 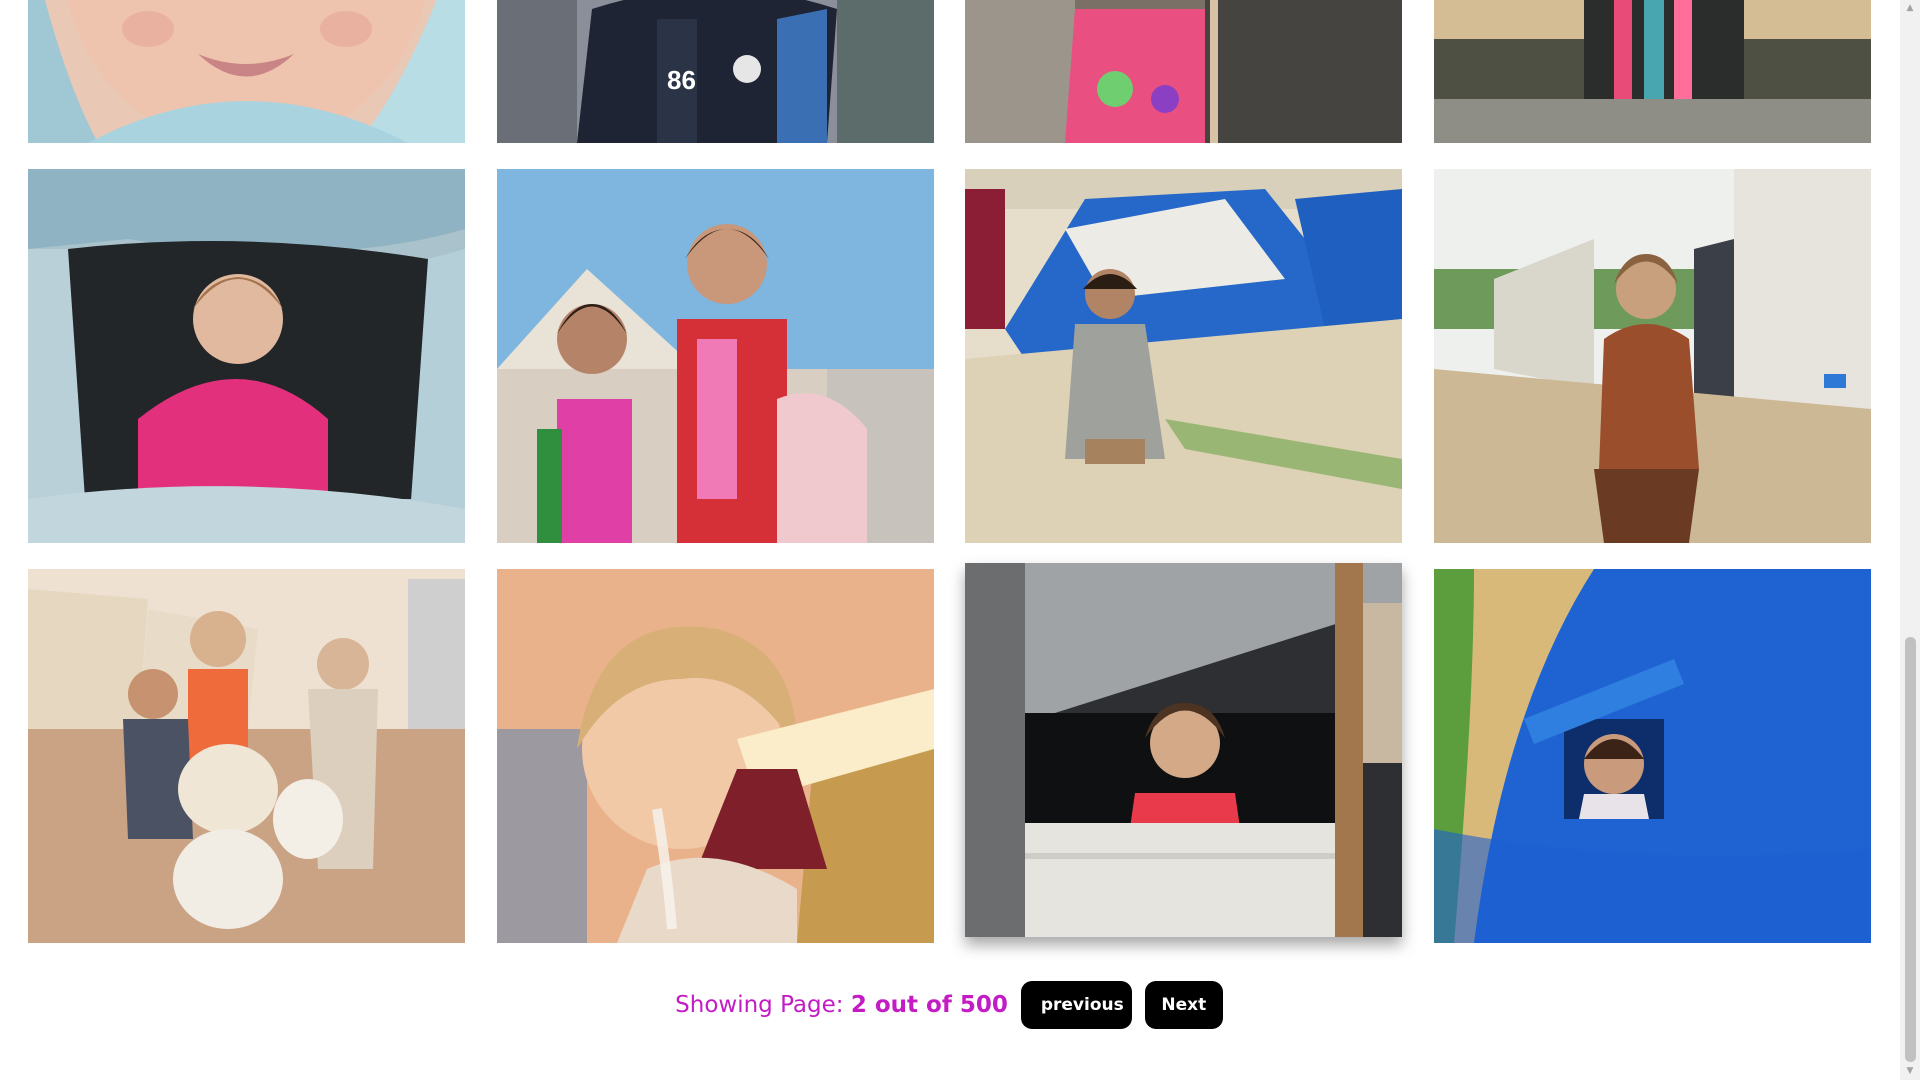 What do you see at coordinates (1910, 849) in the screenshot?
I see `scroll-thumb` at bounding box center [1910, 849].